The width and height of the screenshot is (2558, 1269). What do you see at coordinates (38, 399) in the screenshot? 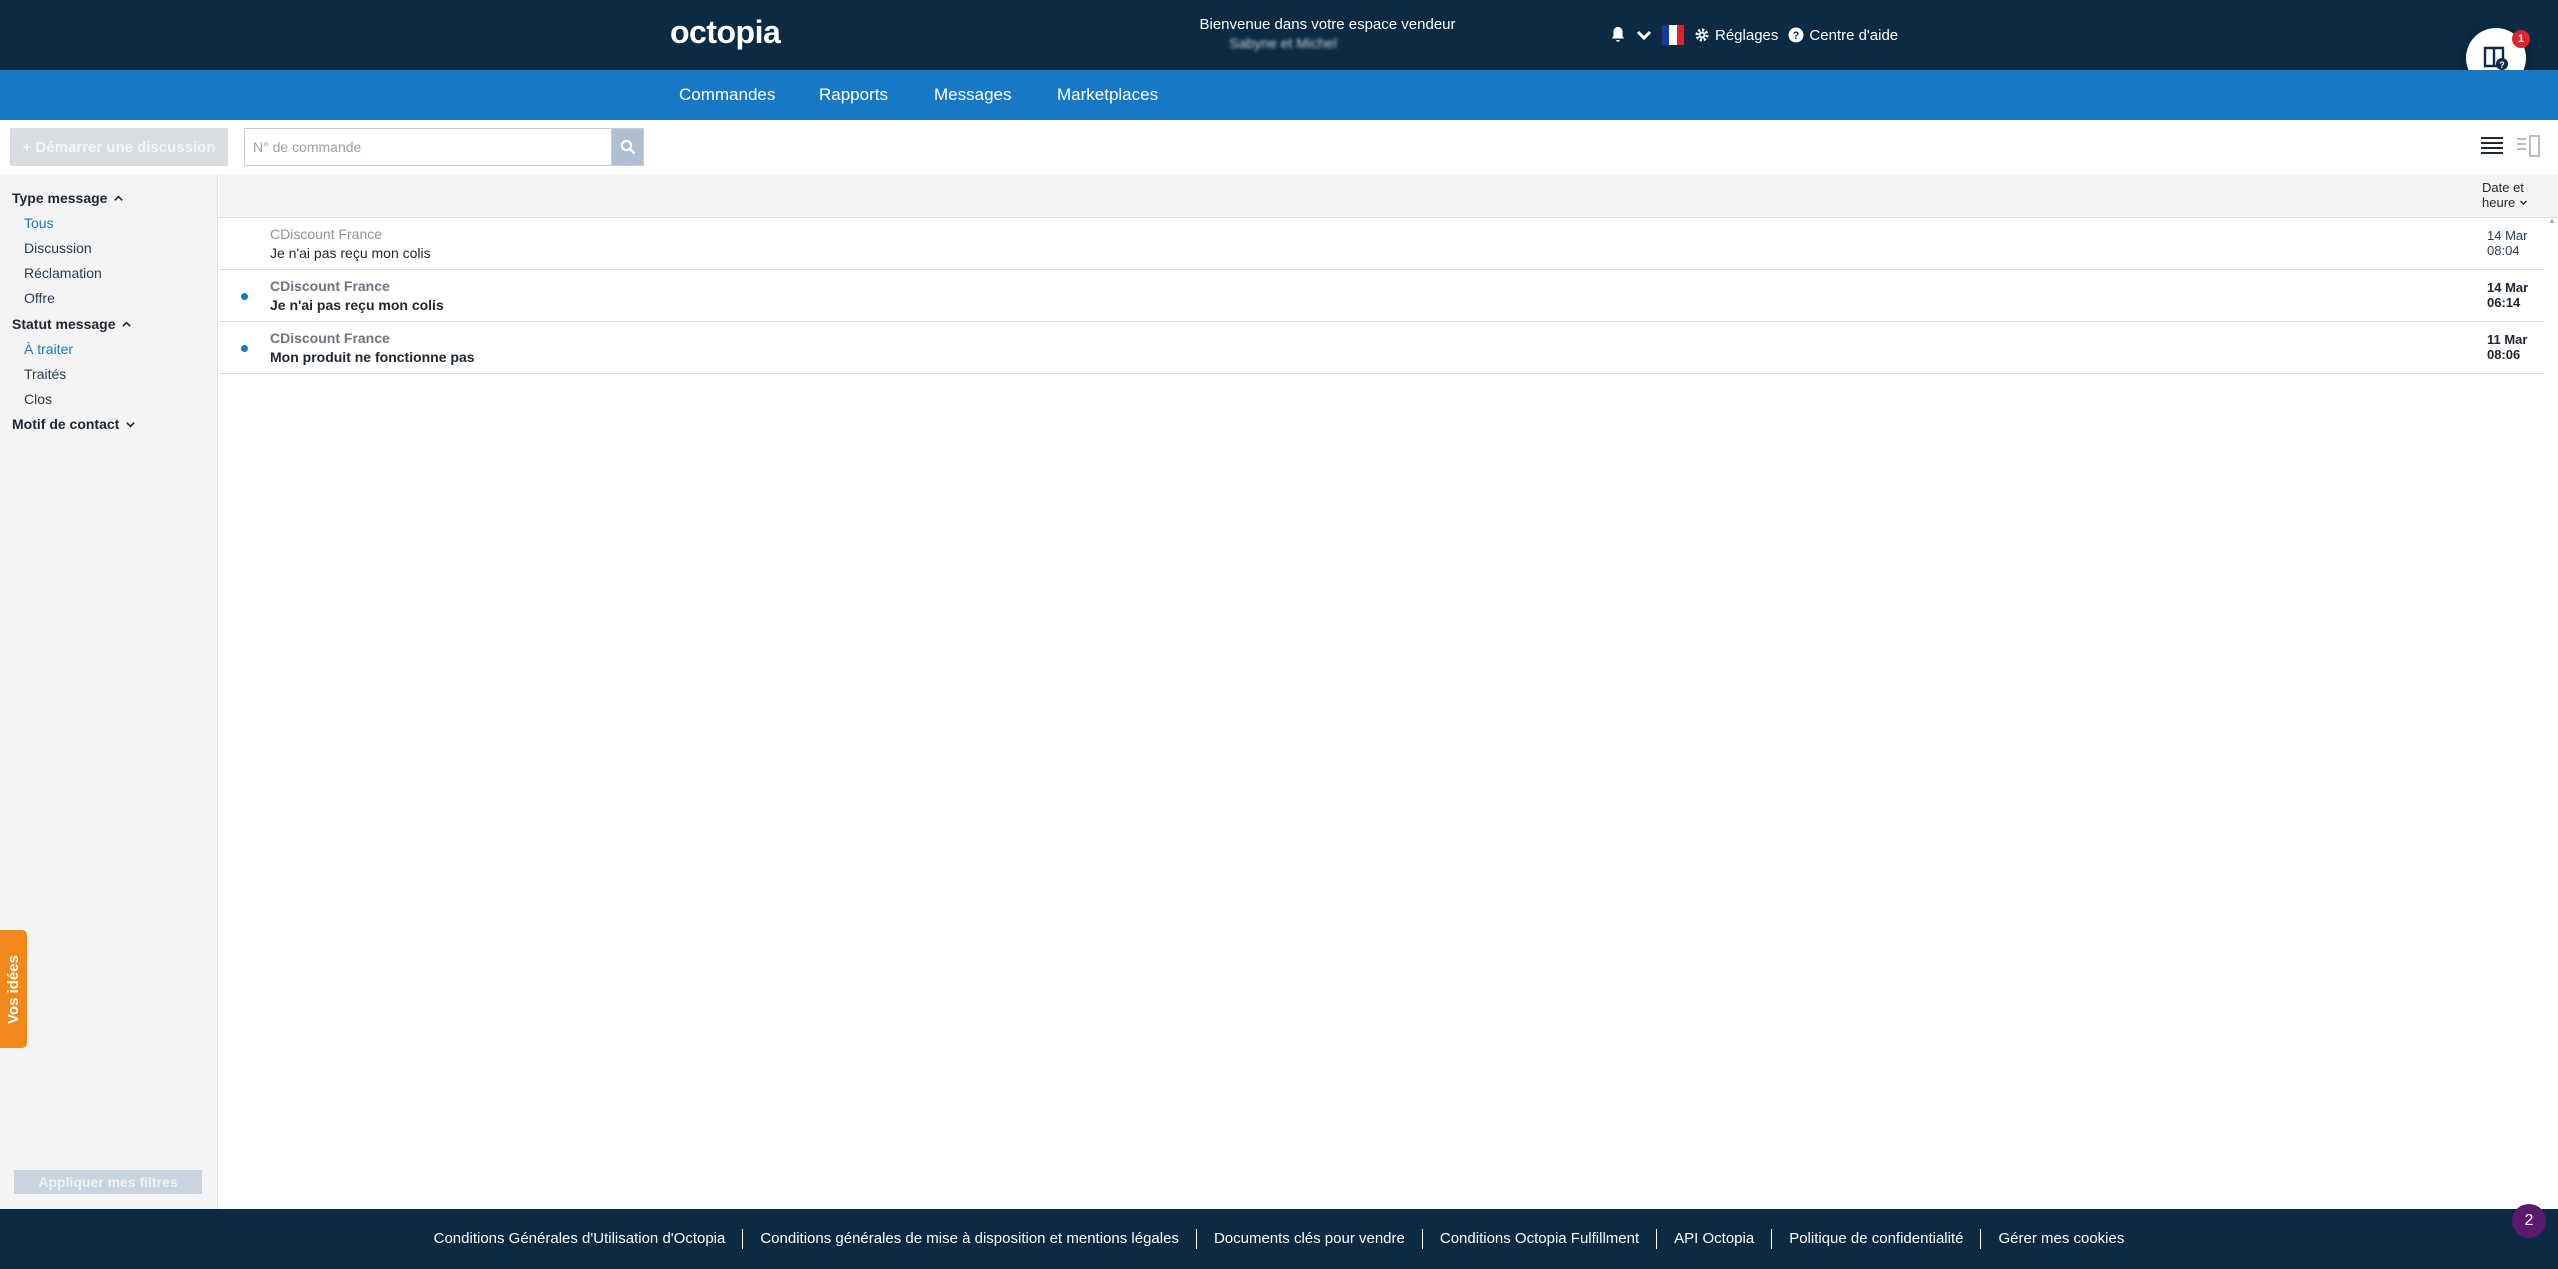
I see `filter-clos: Clos` at bounding box center [38, 399].